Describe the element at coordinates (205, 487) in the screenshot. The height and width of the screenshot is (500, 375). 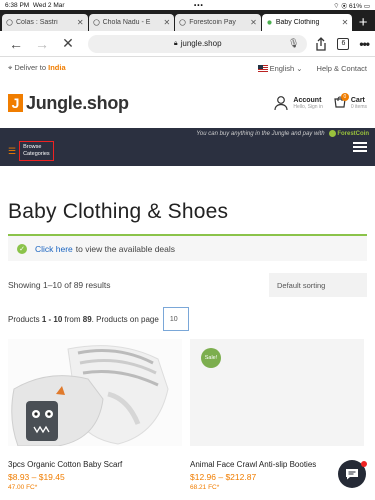
I see `product-forestcoin-price: 68.21 FC*` at that location.